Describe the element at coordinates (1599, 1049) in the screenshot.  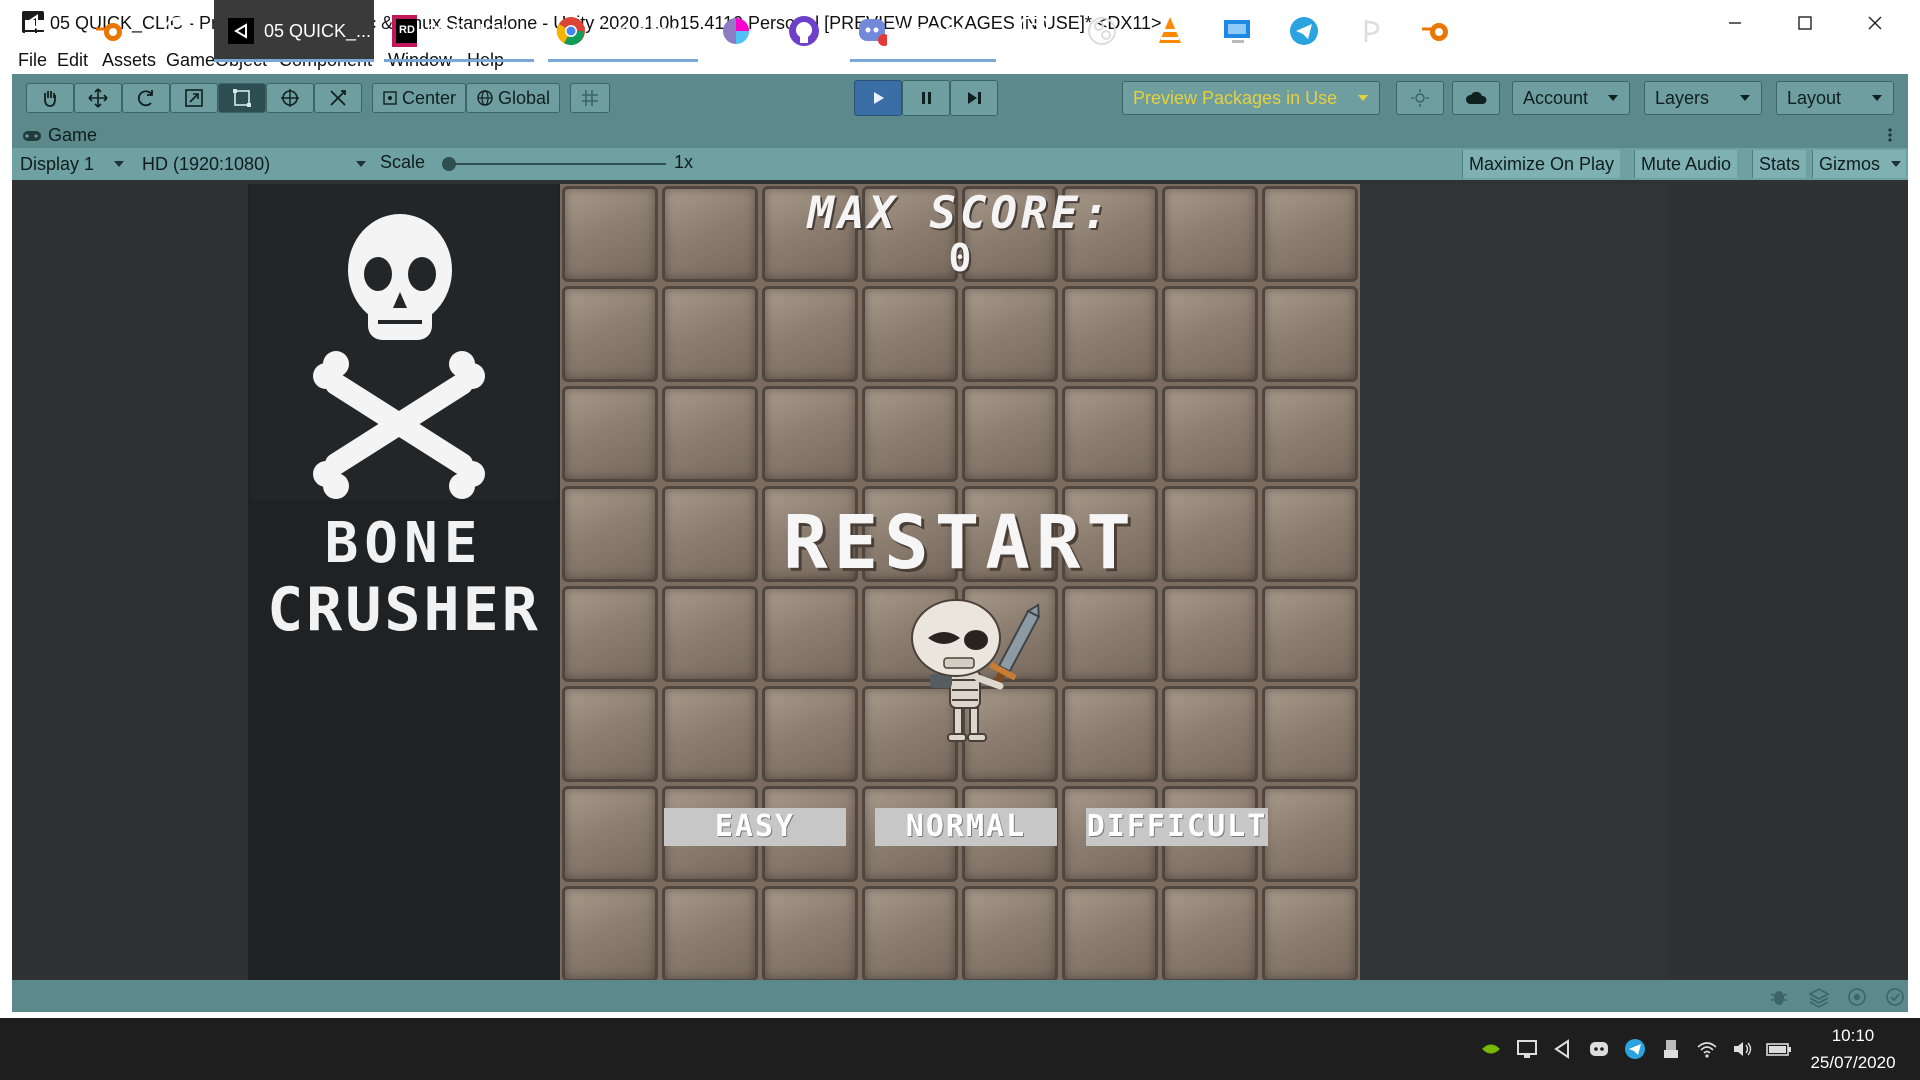
I see `discord-tray-icon` at that location.